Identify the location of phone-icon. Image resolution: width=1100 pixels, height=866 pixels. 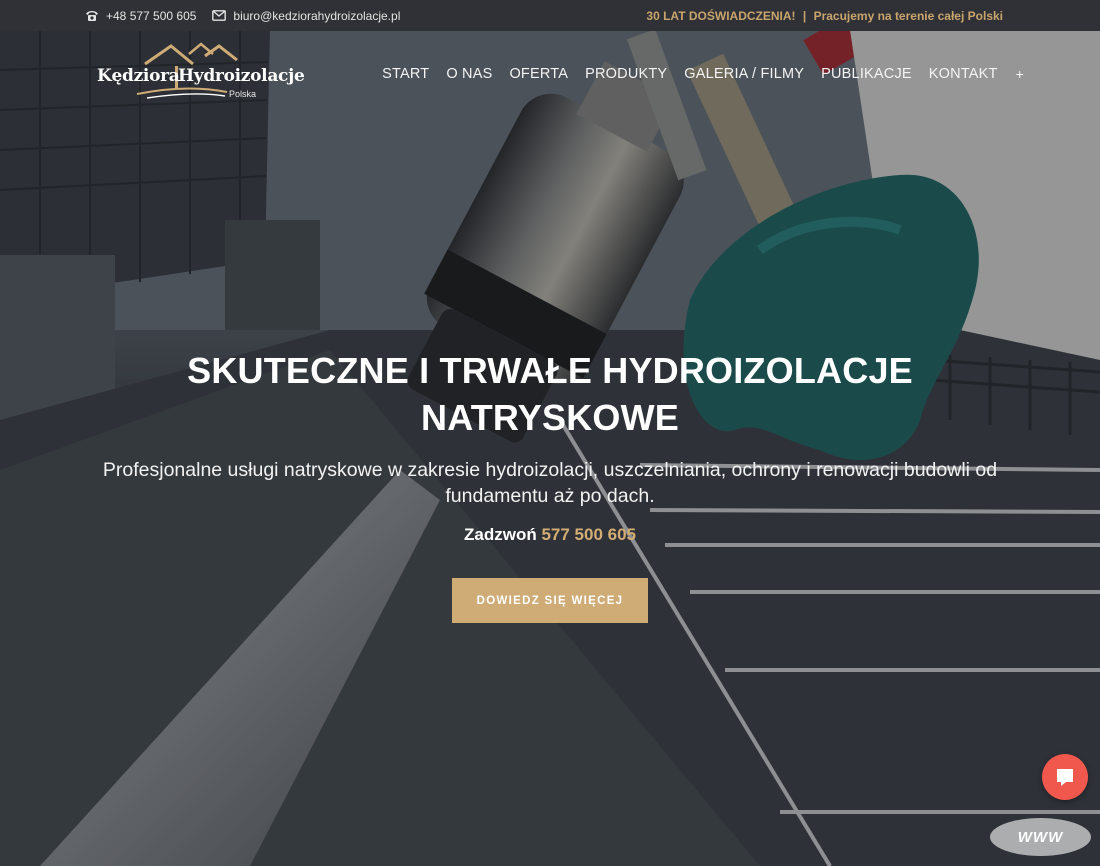
(92, 16).